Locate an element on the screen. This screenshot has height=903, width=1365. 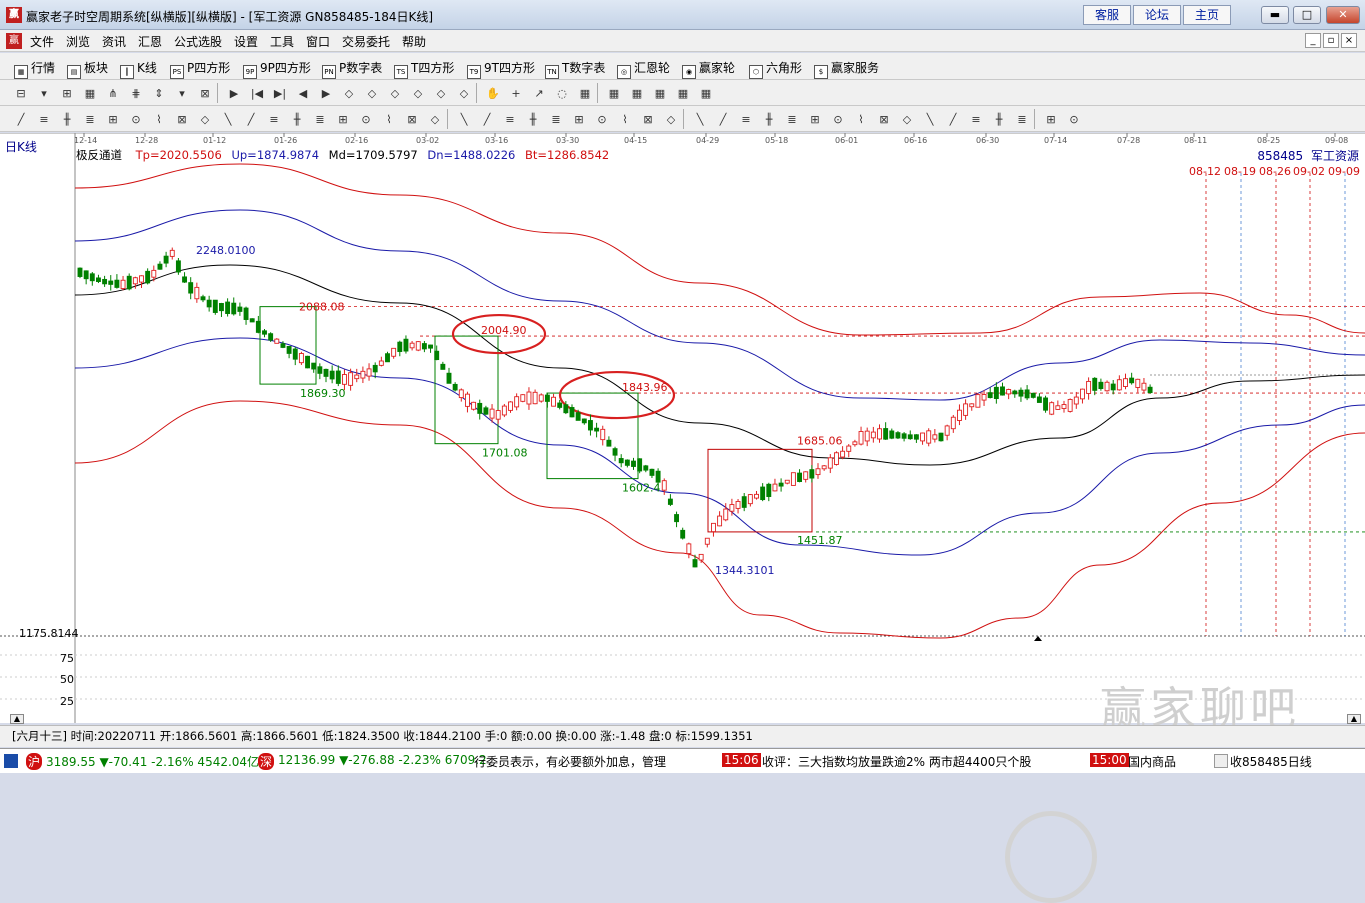
scroll-left-icon: ▲ is located at coordinates (17, 719).